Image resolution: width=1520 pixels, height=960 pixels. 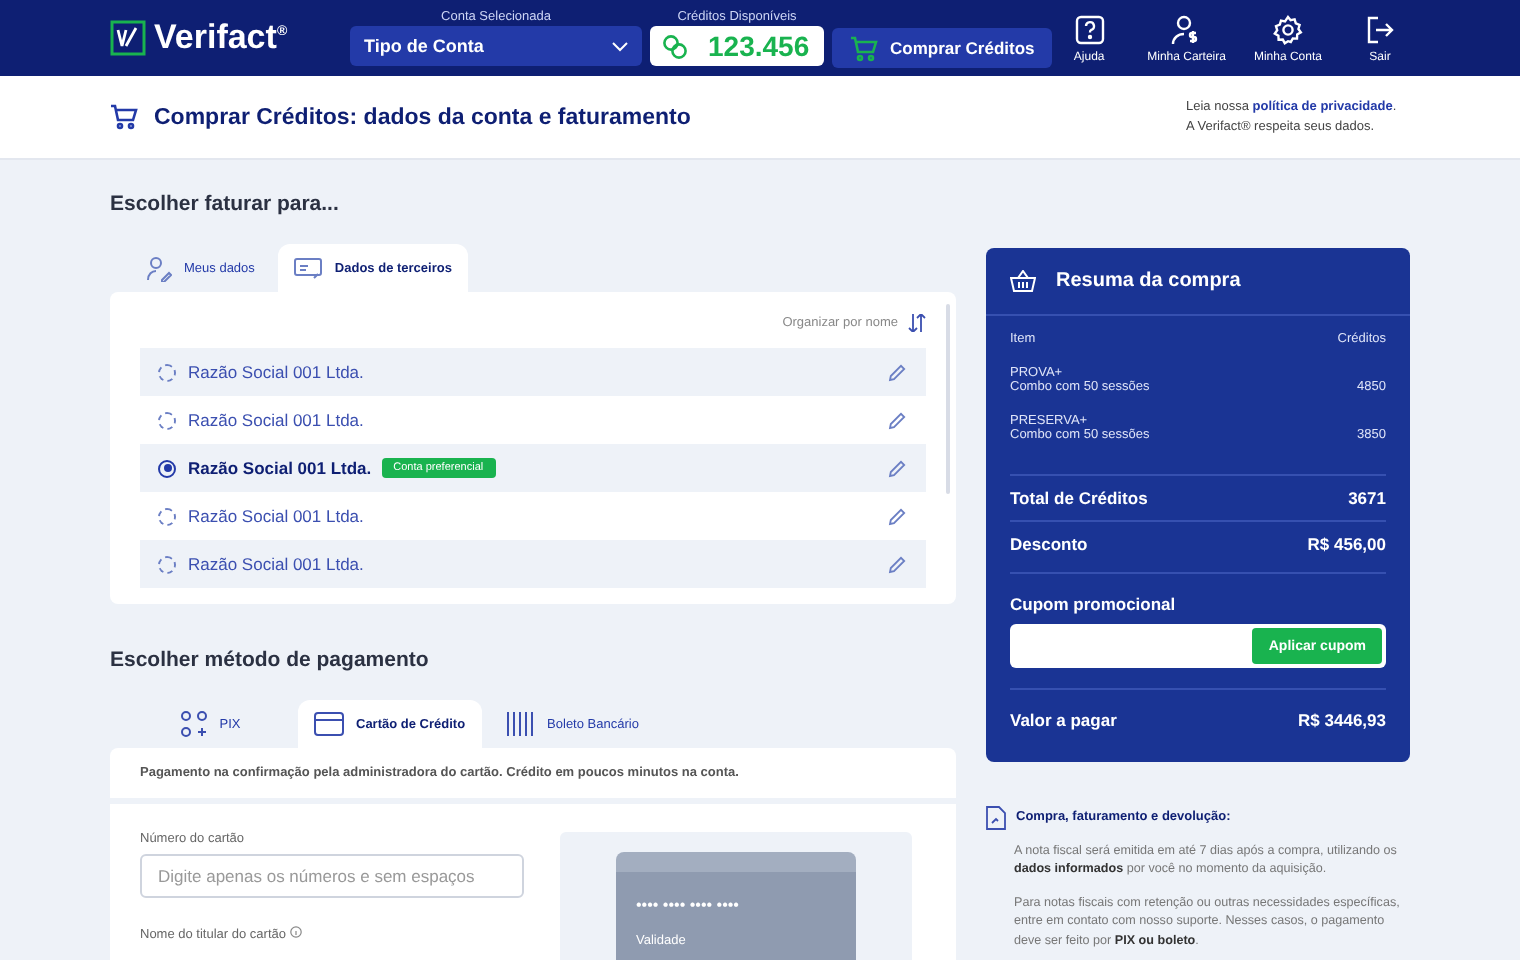 I want to click on account-dropdown: Tipo de Conta, so click(x=496, y=46).